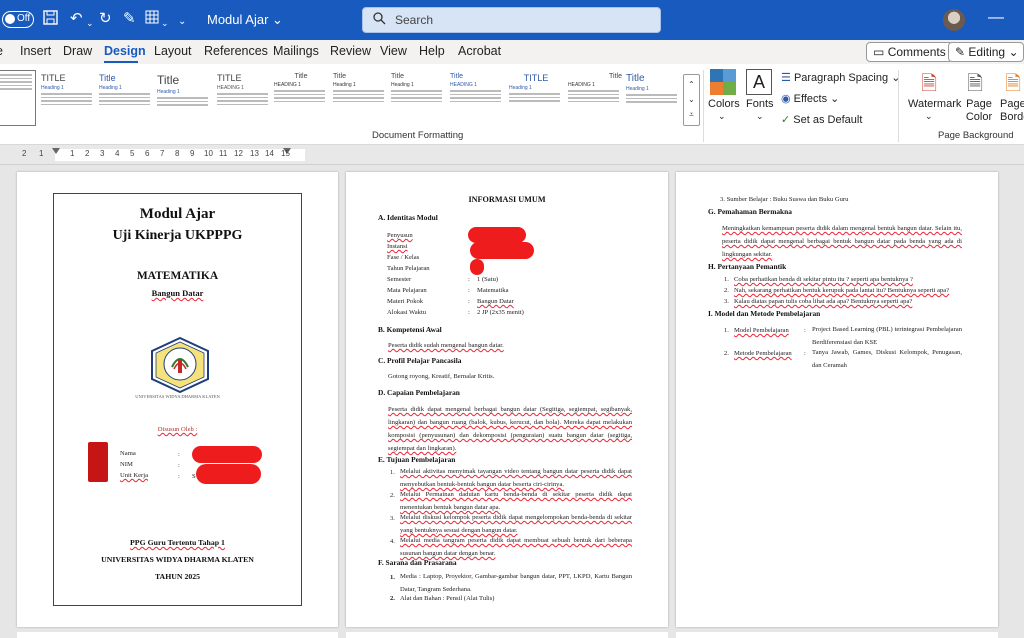  I want to click on section-a-heading: A. Identitas Modul, so click(408, 217).